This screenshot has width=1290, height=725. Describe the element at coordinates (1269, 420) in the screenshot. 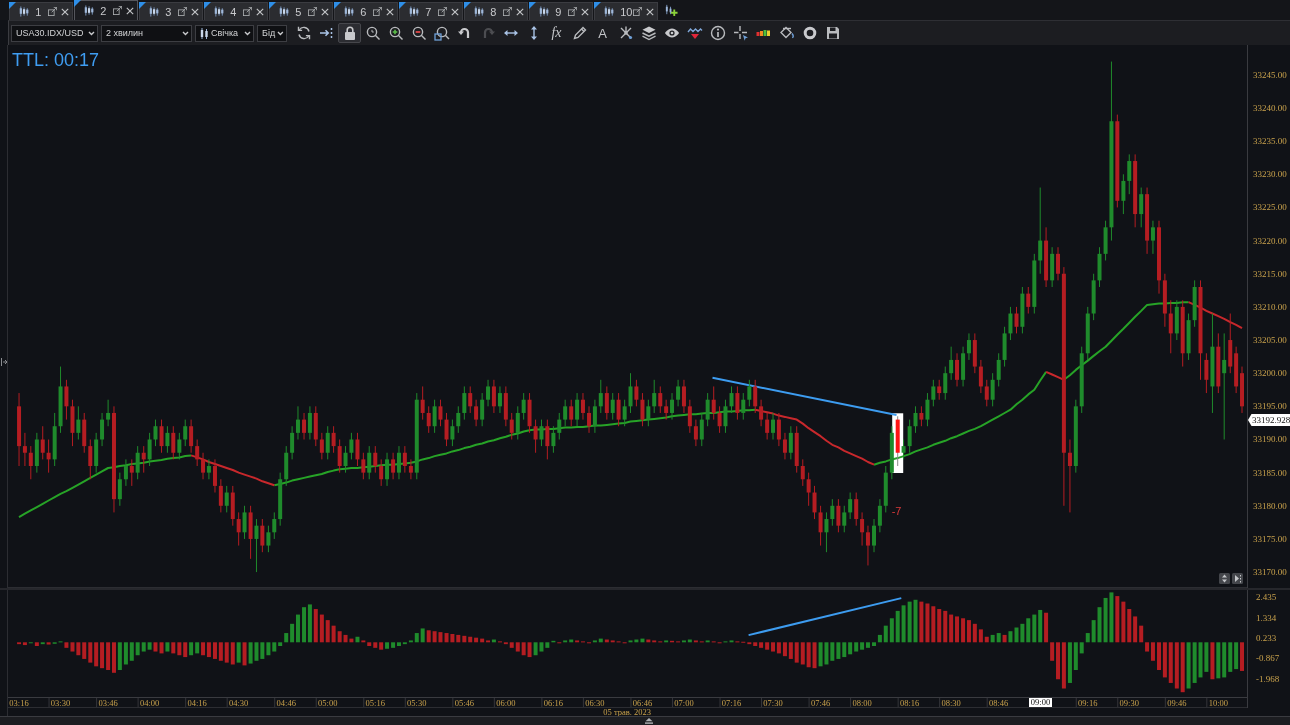

I see `current-price-label: 33192.928` at that location.